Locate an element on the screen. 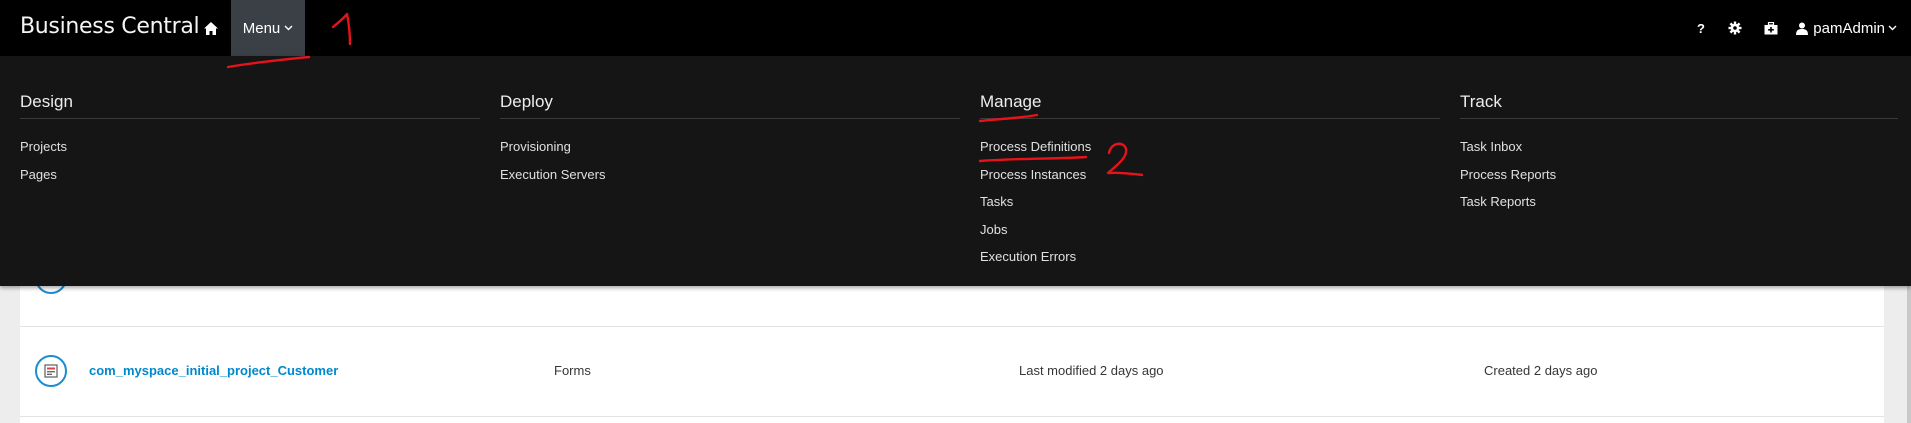 This screenshot has width=1911, height=423. brand-title: Business Central is located at coordinates (110, 26).